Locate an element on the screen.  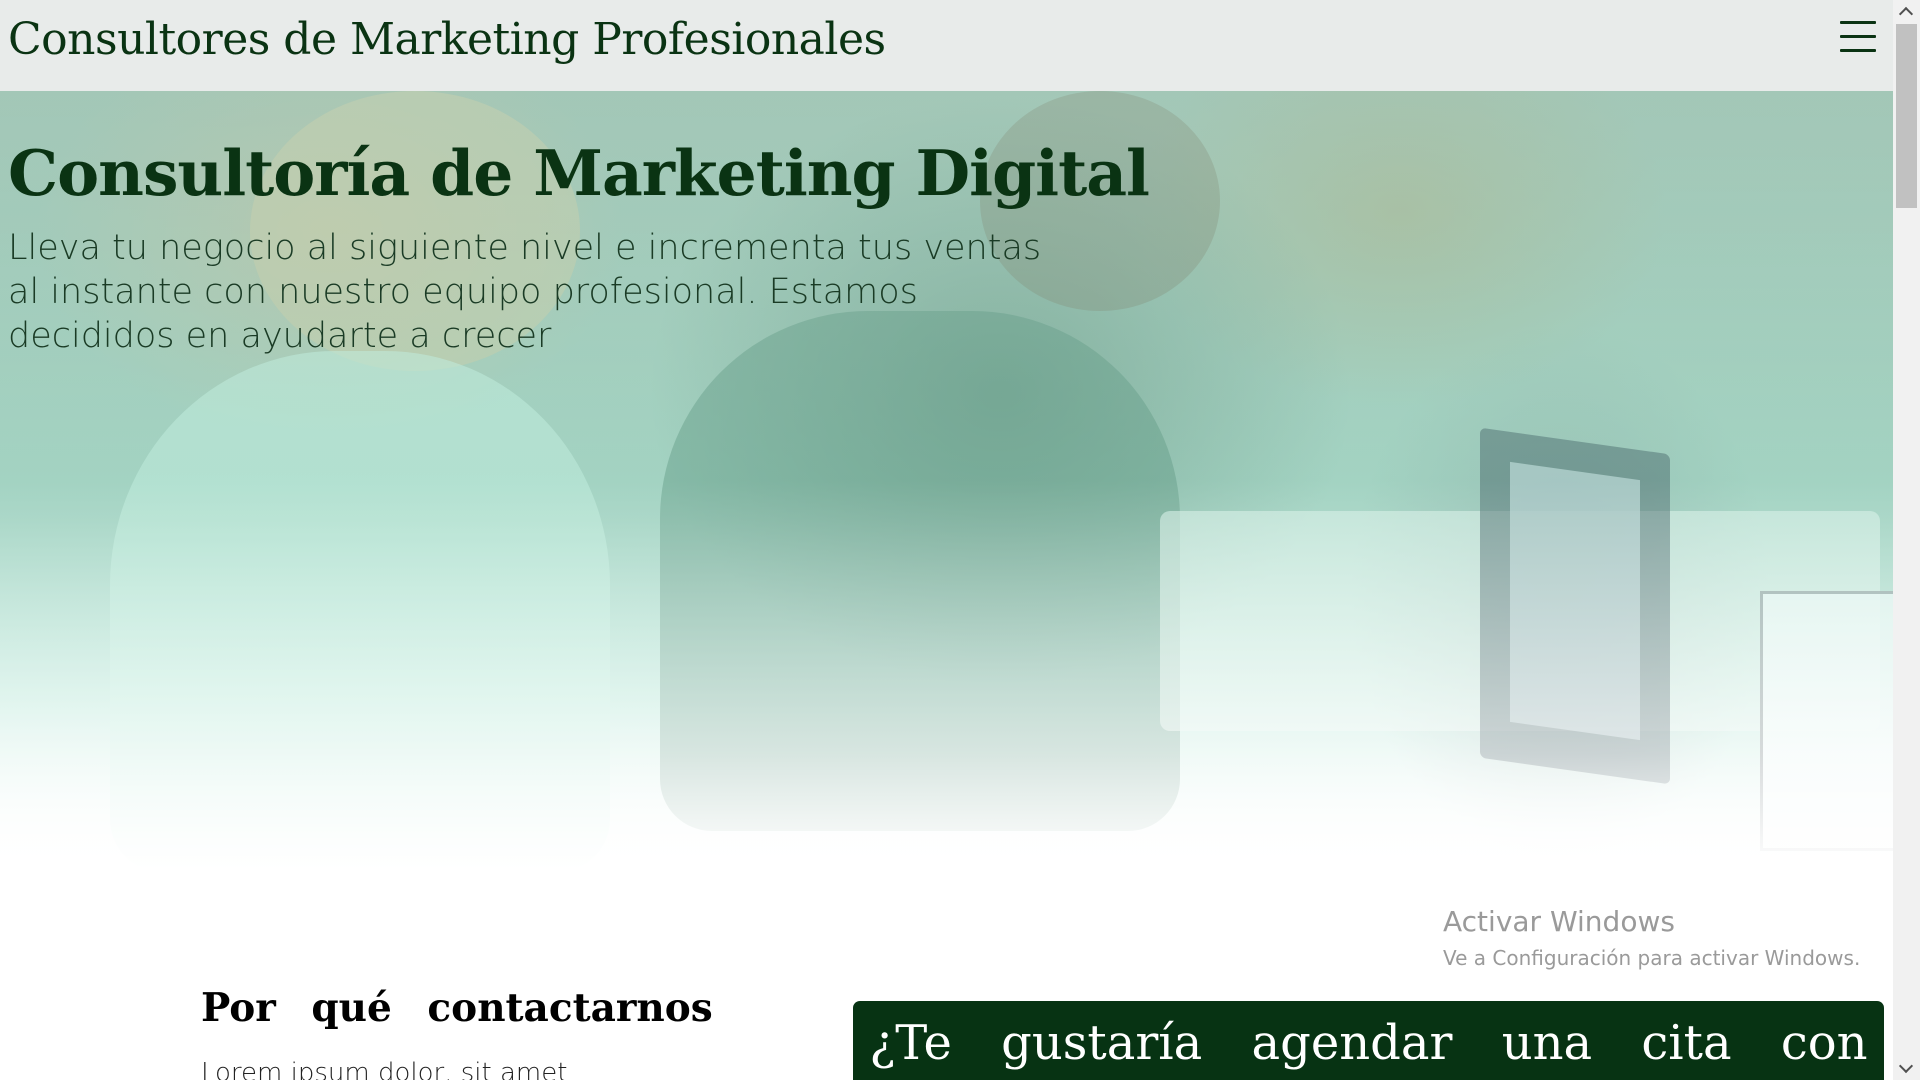
site-title: Consultores de Marketing Profesionales is located at coordinates (447, 39).